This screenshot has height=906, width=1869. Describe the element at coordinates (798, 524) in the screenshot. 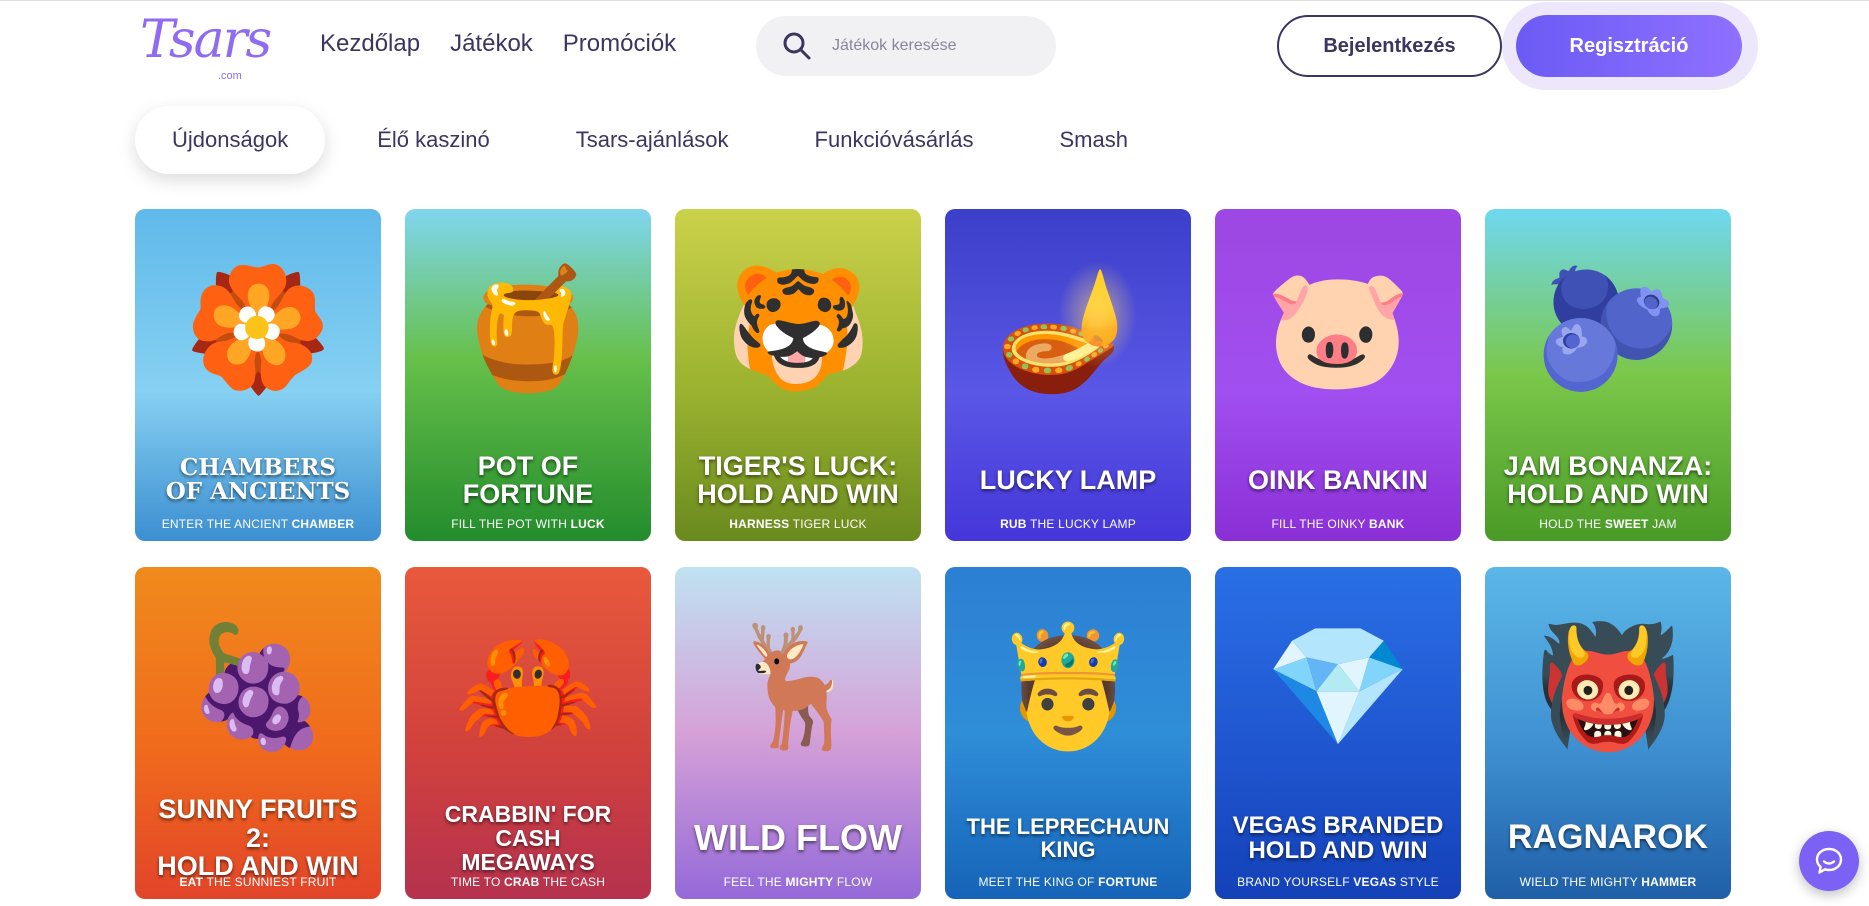

I see `game-tagline: Harness tiger luck` at that location.